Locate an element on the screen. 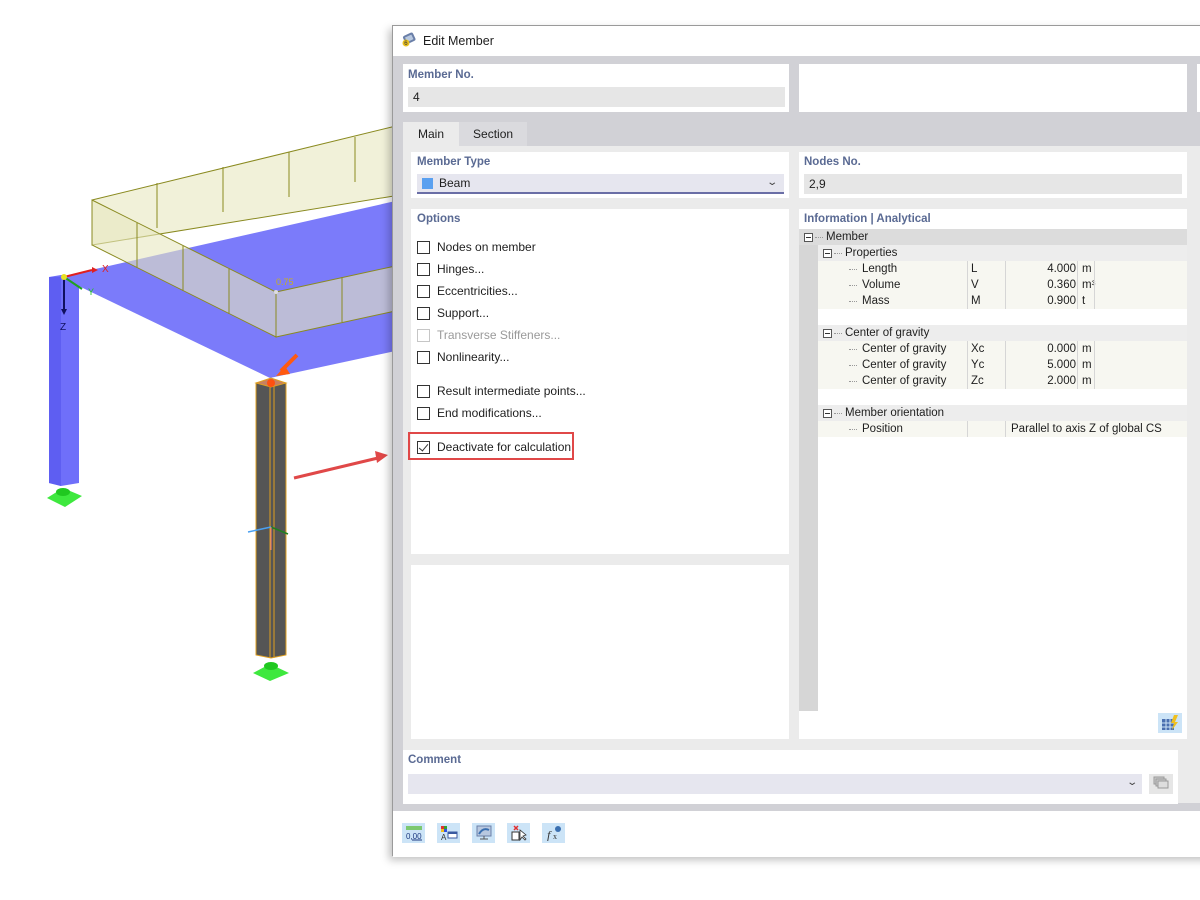 The height and width of the screenshot is (900, 1200). options-label: Options is located at coordinates (439, 219).